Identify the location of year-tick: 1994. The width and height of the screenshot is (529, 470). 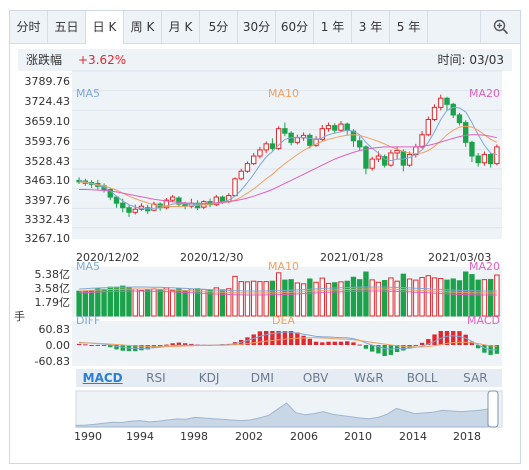
(140, 436).